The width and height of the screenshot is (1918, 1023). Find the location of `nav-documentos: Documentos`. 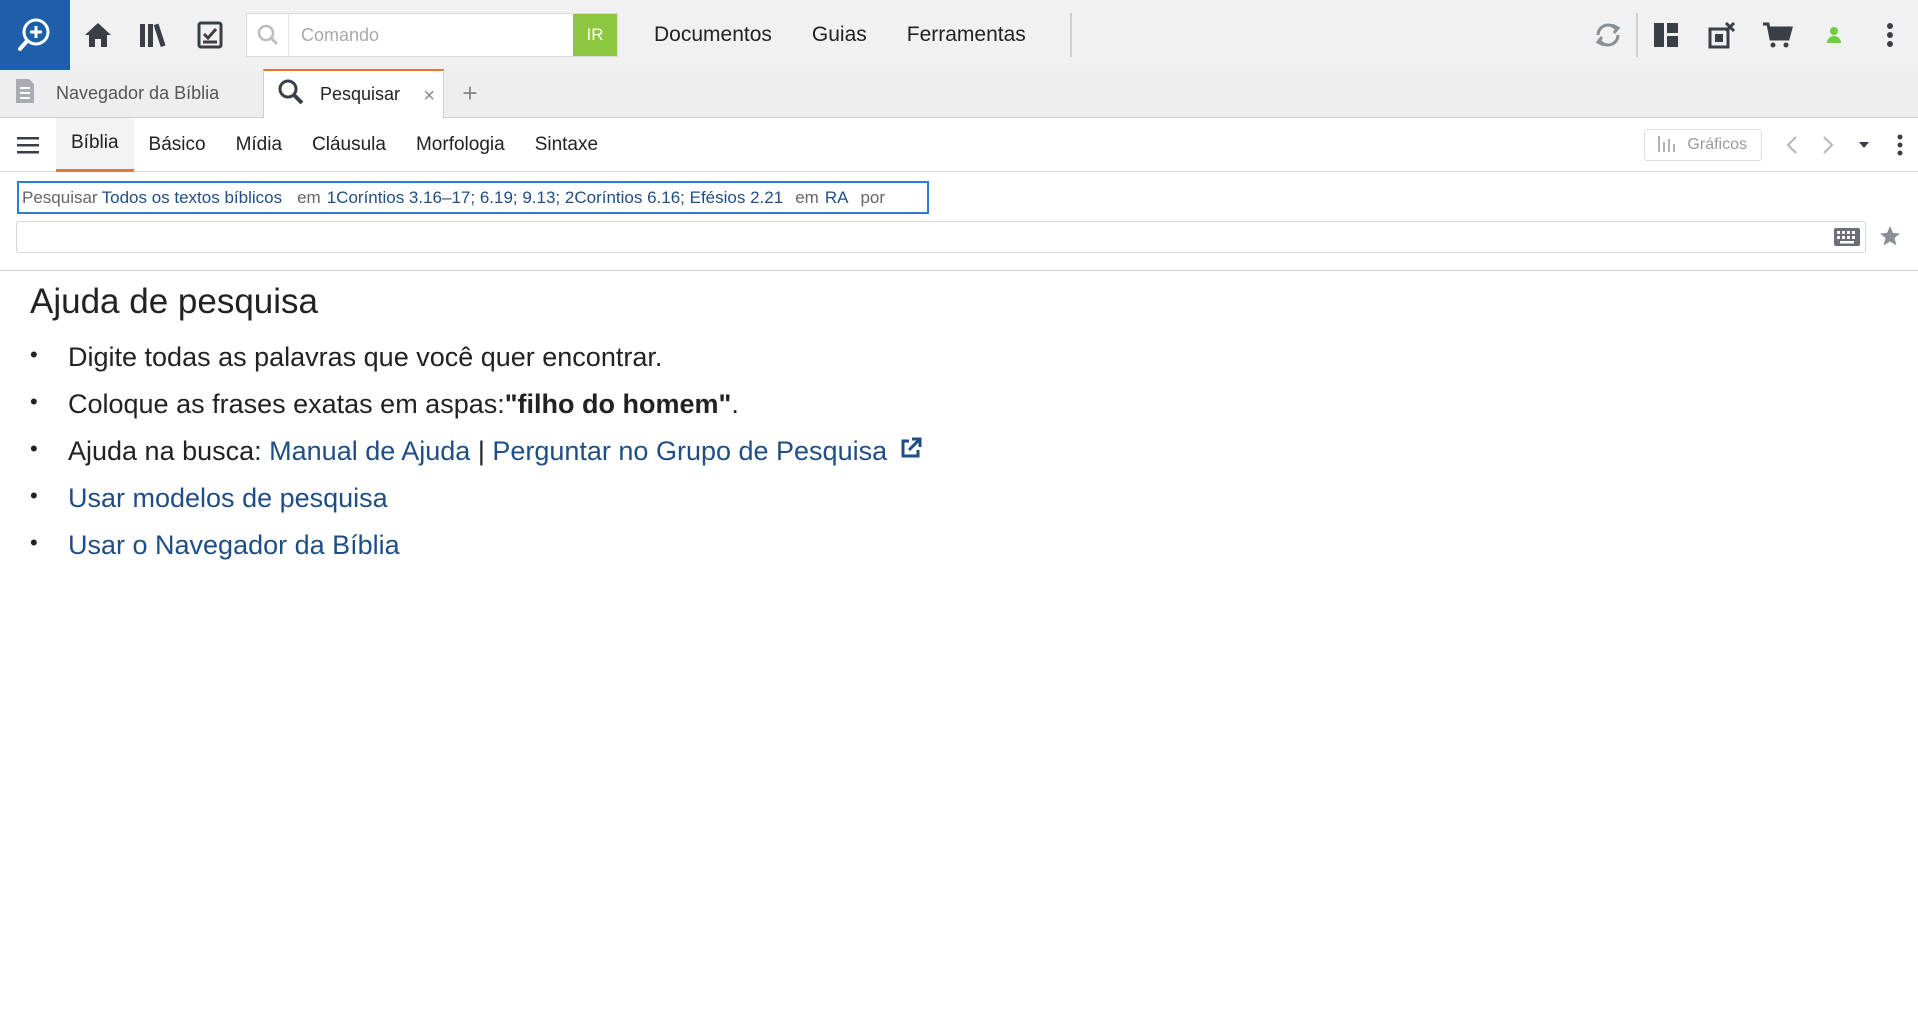

nav-documentos: Documentos is located at coordinates (713, 35).